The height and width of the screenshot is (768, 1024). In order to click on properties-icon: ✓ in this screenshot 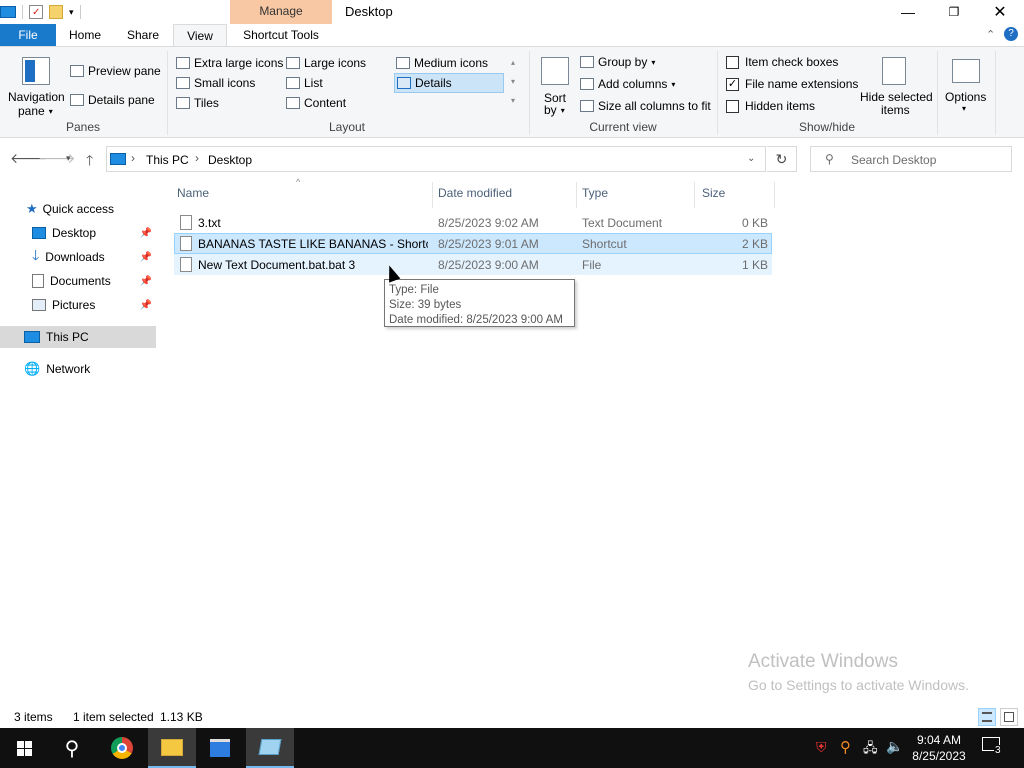, I will do `click(36, 12)`.